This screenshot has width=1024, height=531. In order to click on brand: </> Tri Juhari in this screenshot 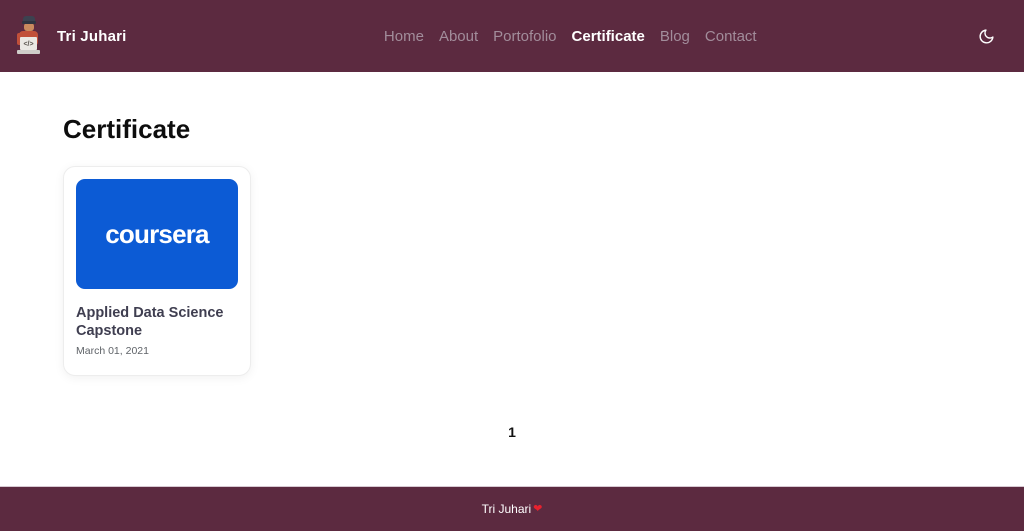, I will do `click(70, 36)`.